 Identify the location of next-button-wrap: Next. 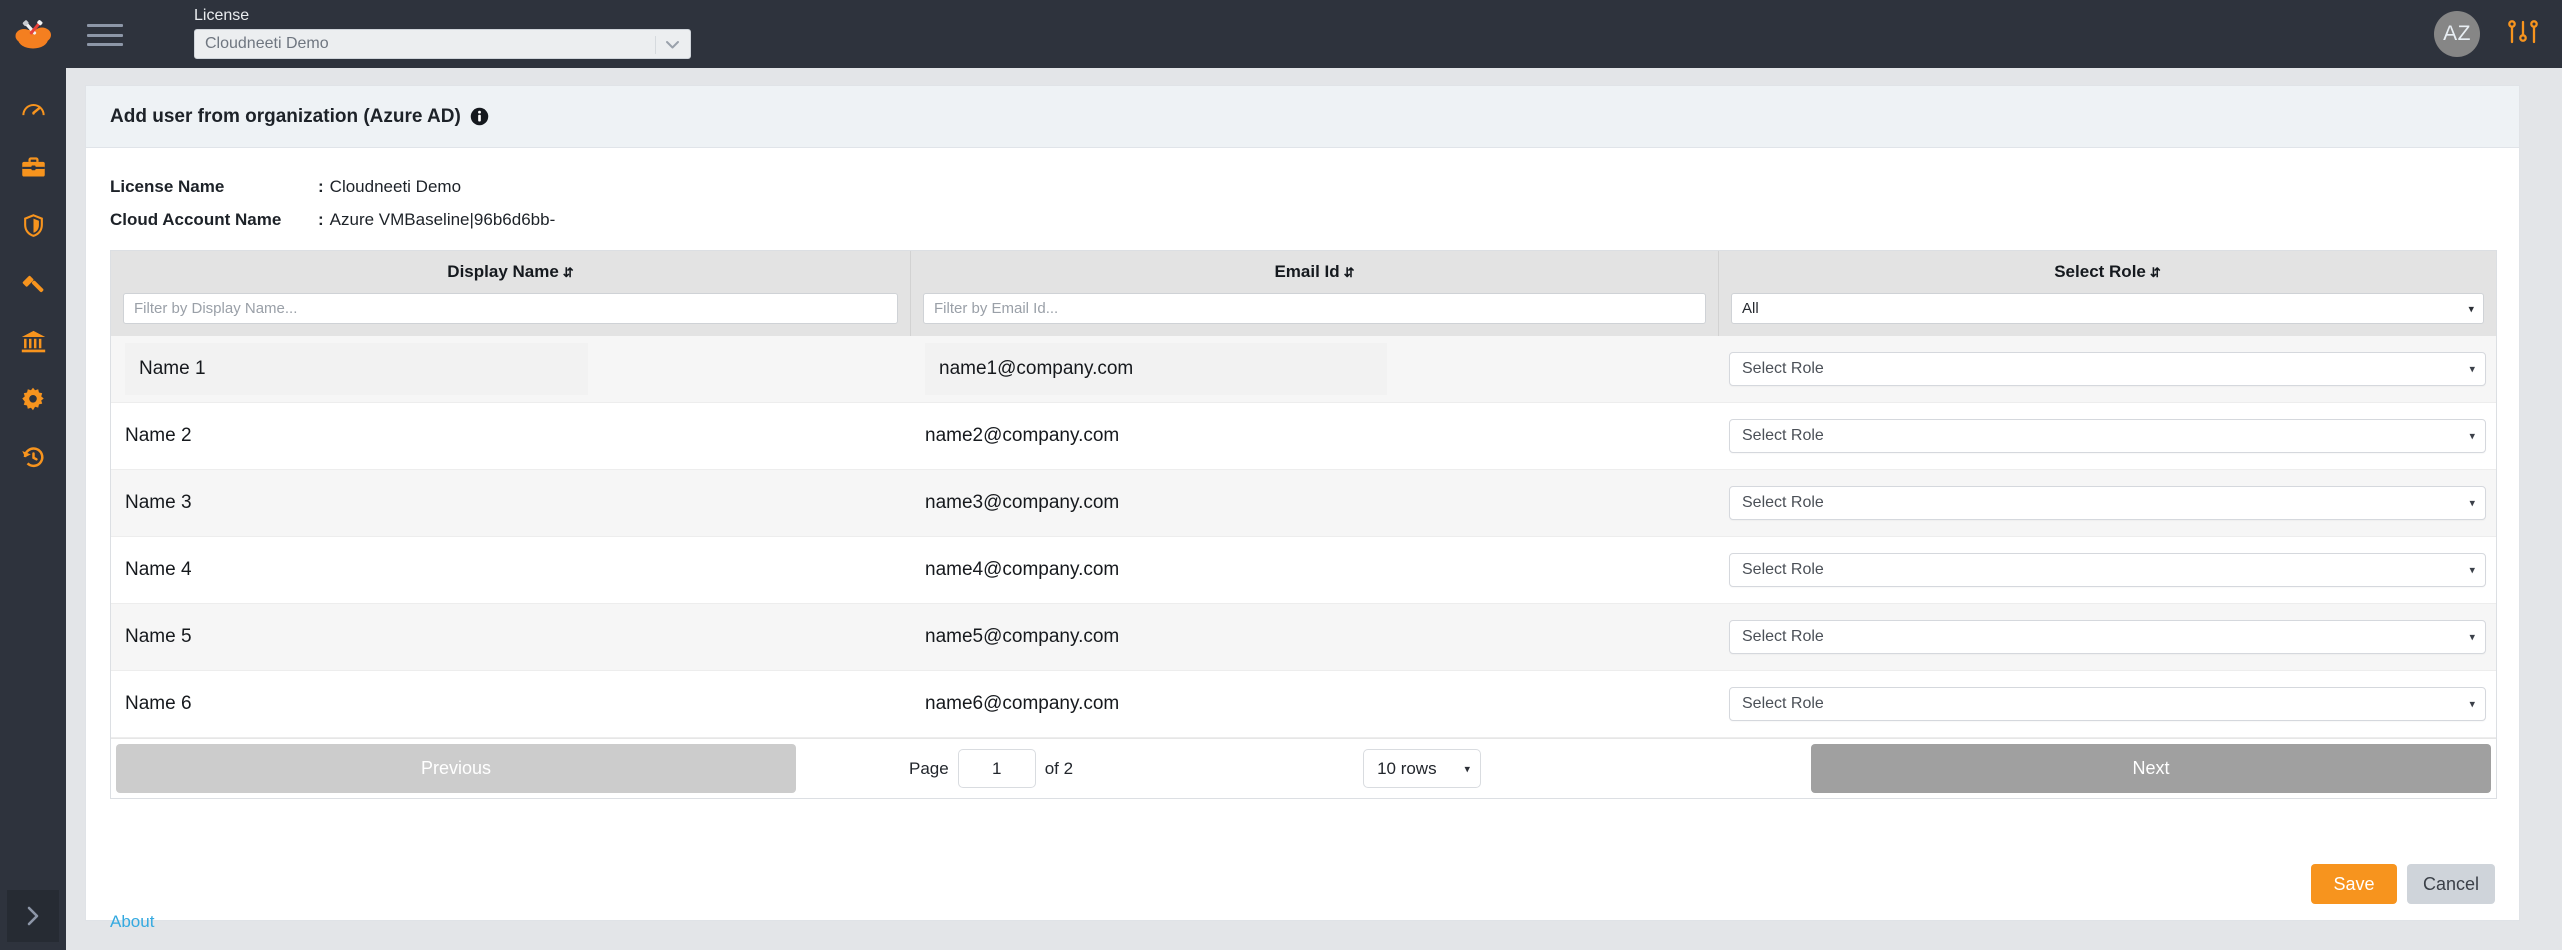
(2151, 768).